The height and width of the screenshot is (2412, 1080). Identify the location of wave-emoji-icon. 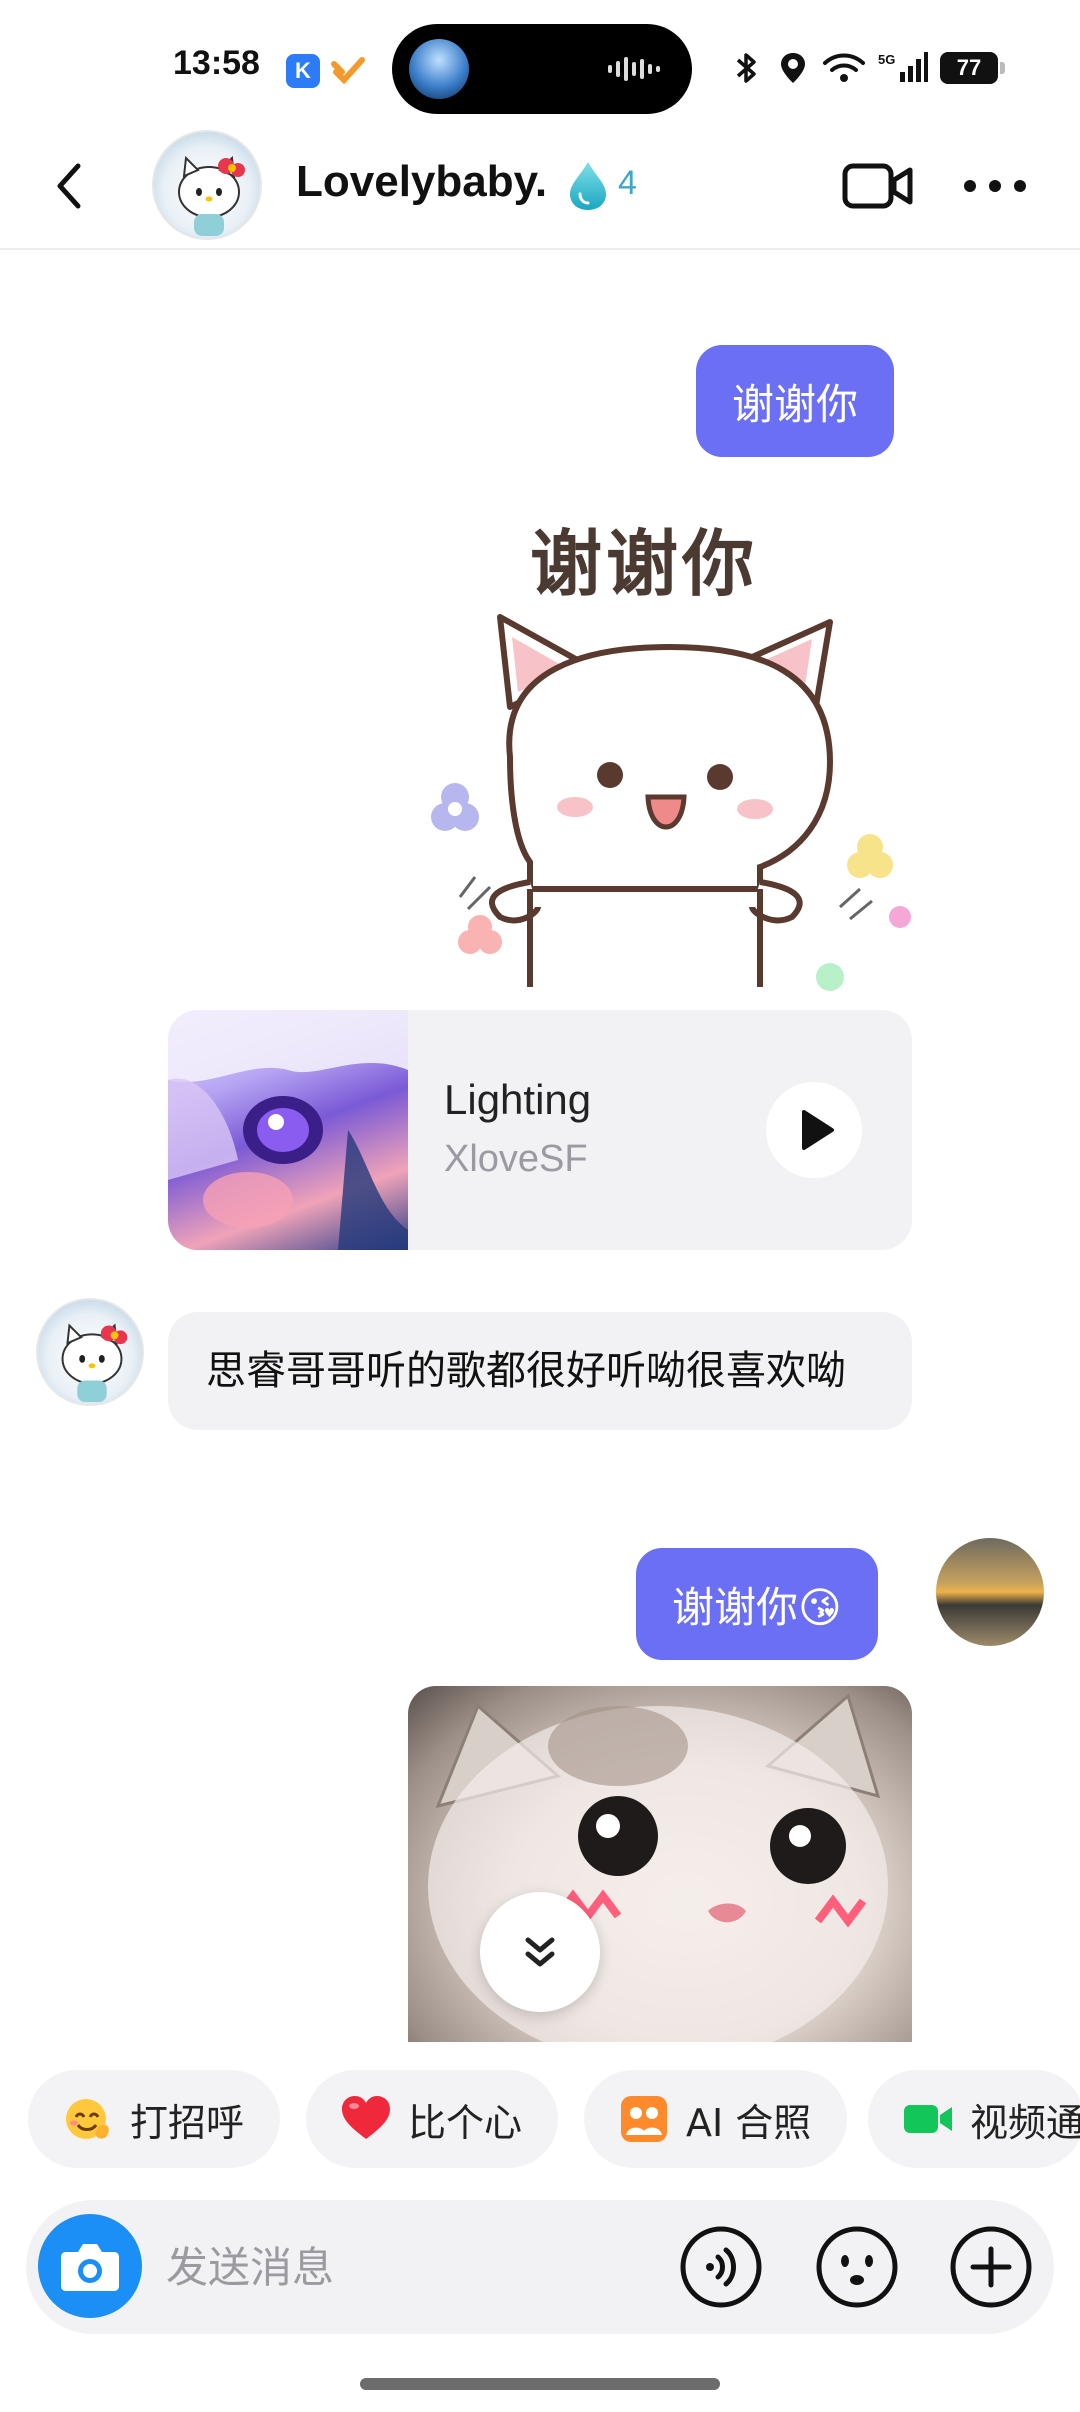
(87, 2119).